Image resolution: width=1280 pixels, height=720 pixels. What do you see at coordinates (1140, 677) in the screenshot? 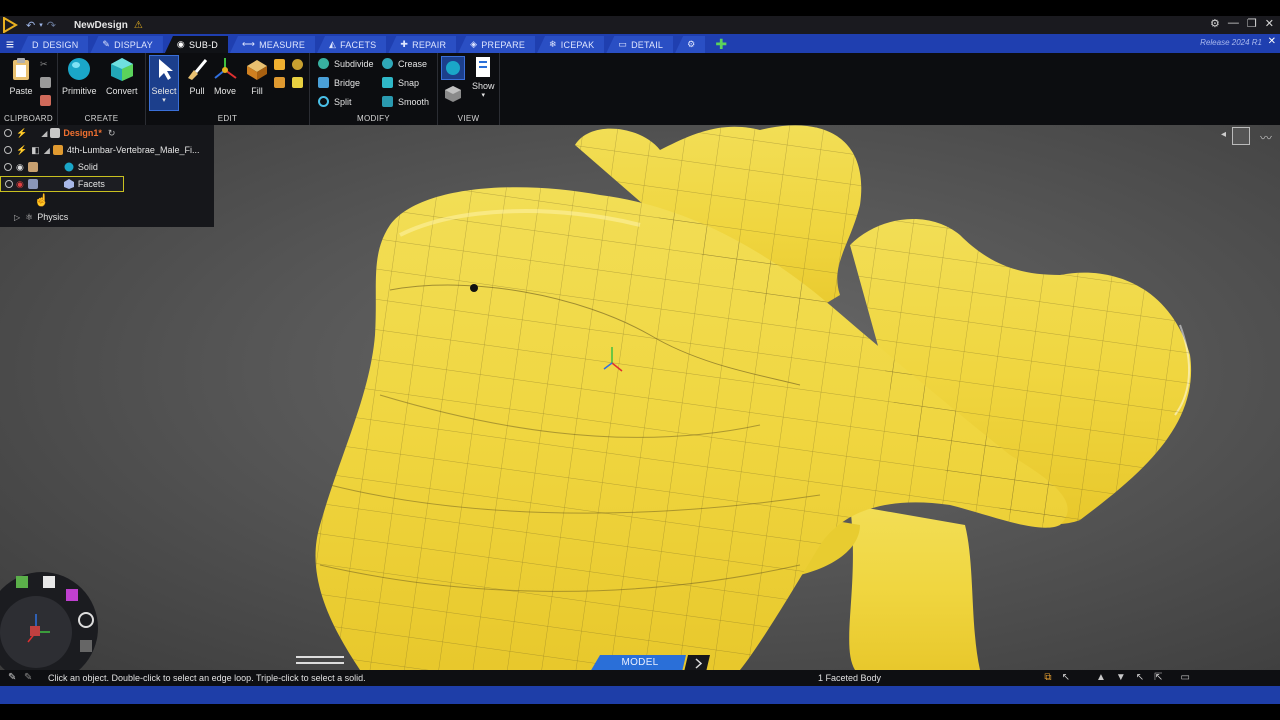
I see `select-cursor-icon: ↖` at bounding box center [1140, 677].